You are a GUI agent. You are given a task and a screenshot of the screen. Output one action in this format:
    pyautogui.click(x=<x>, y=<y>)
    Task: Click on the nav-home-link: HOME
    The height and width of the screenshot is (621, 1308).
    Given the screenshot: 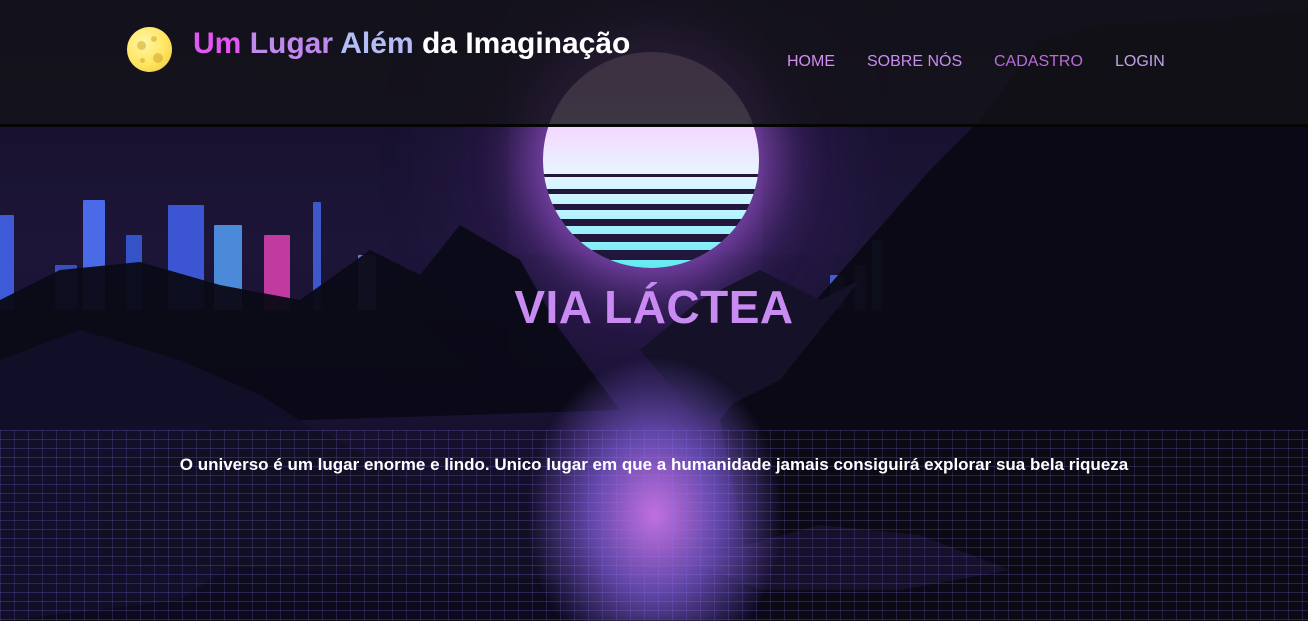 What is the action you would take?
    pyautogui.click(x=811, y=62)
    